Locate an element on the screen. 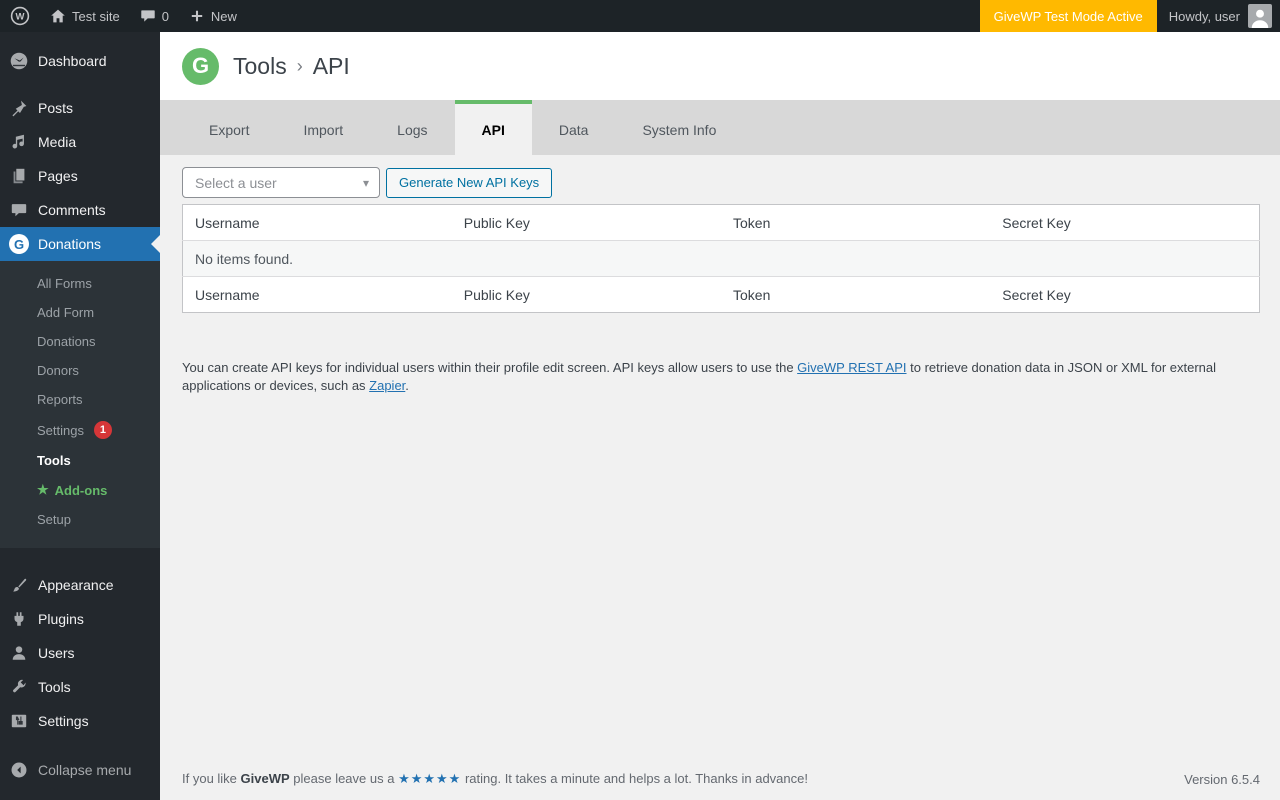 Image resolution: width=1280 pixels, height=800 pixels. sidebar-item-appearance: Appearance is located at coordinates (80, 585).